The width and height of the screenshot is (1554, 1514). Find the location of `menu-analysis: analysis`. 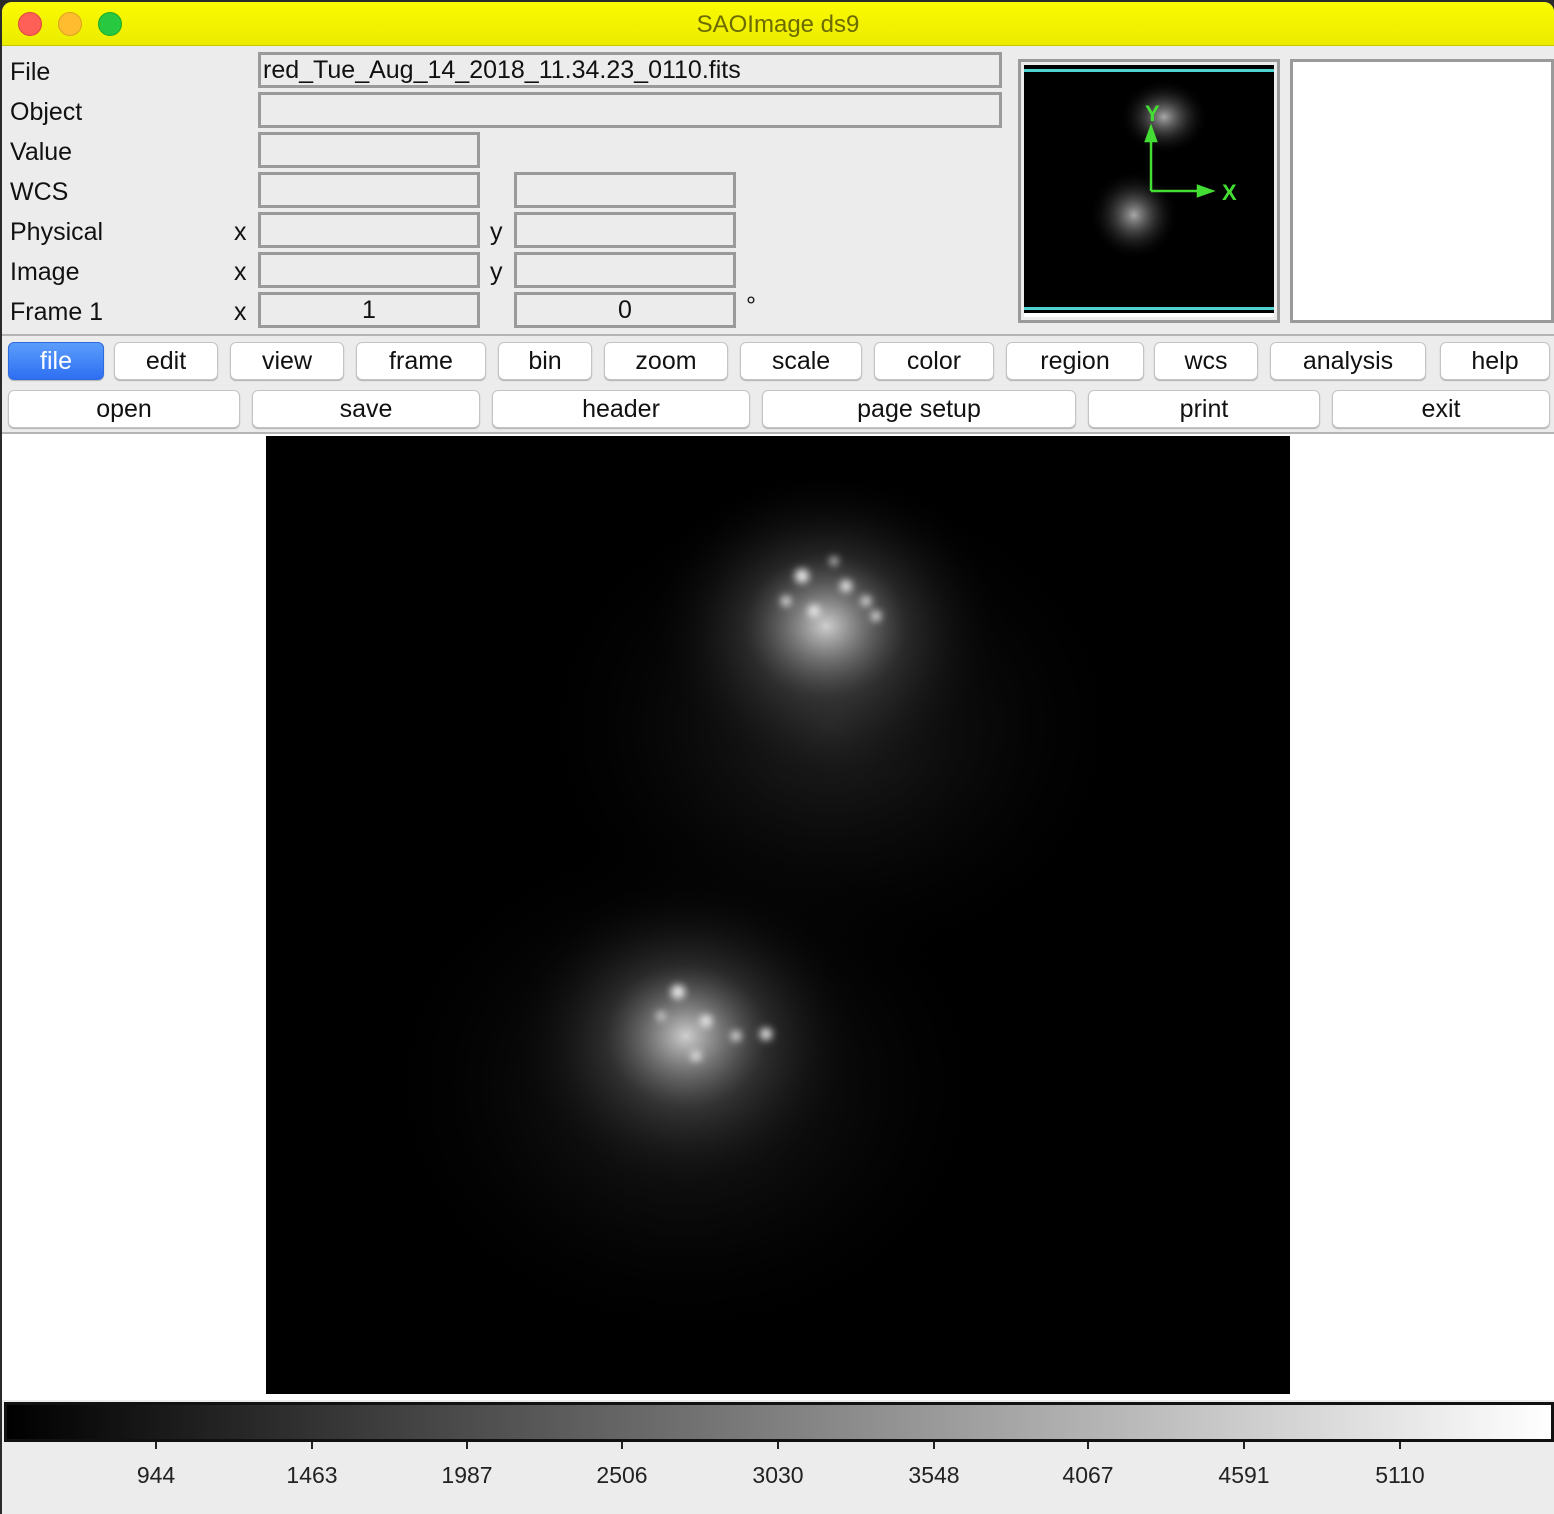

menu-analysis: analysis is located at coordinates (1348, 361).